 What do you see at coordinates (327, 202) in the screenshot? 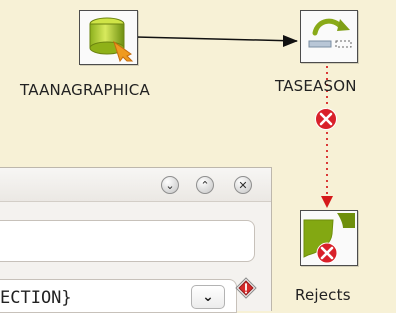
I see `reject-flow-arrowhead` at bounding box center [327, 202].